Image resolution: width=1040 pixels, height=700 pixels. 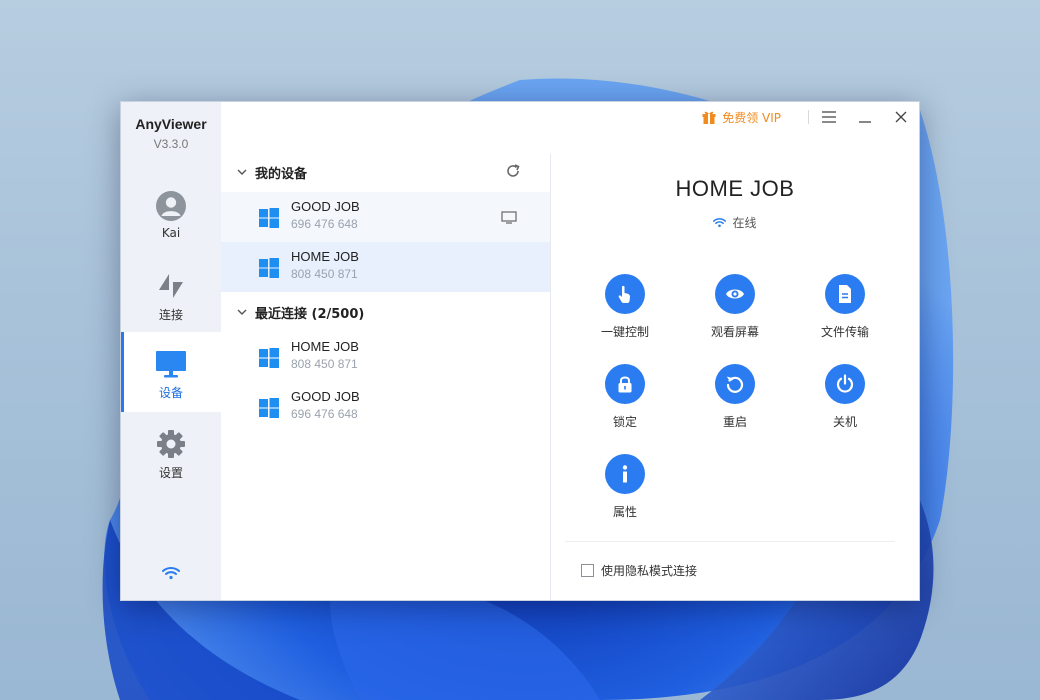 What do you see at coordinates (901, 117) in the screenshot?
I see `close-icon` at bounding box center [901, 117].